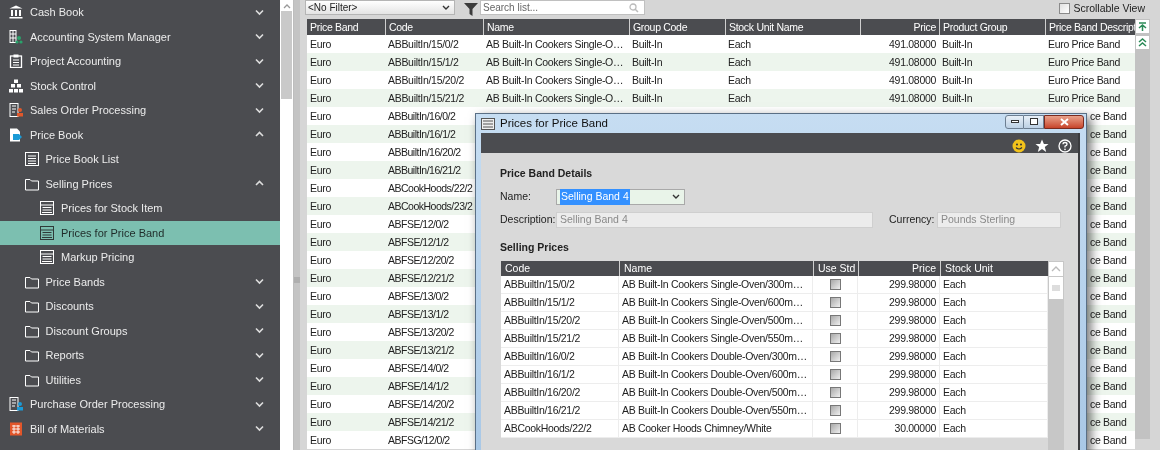 This screenshot has width=1160, height=450. I want to click on help-icon, so click(1065, 146).